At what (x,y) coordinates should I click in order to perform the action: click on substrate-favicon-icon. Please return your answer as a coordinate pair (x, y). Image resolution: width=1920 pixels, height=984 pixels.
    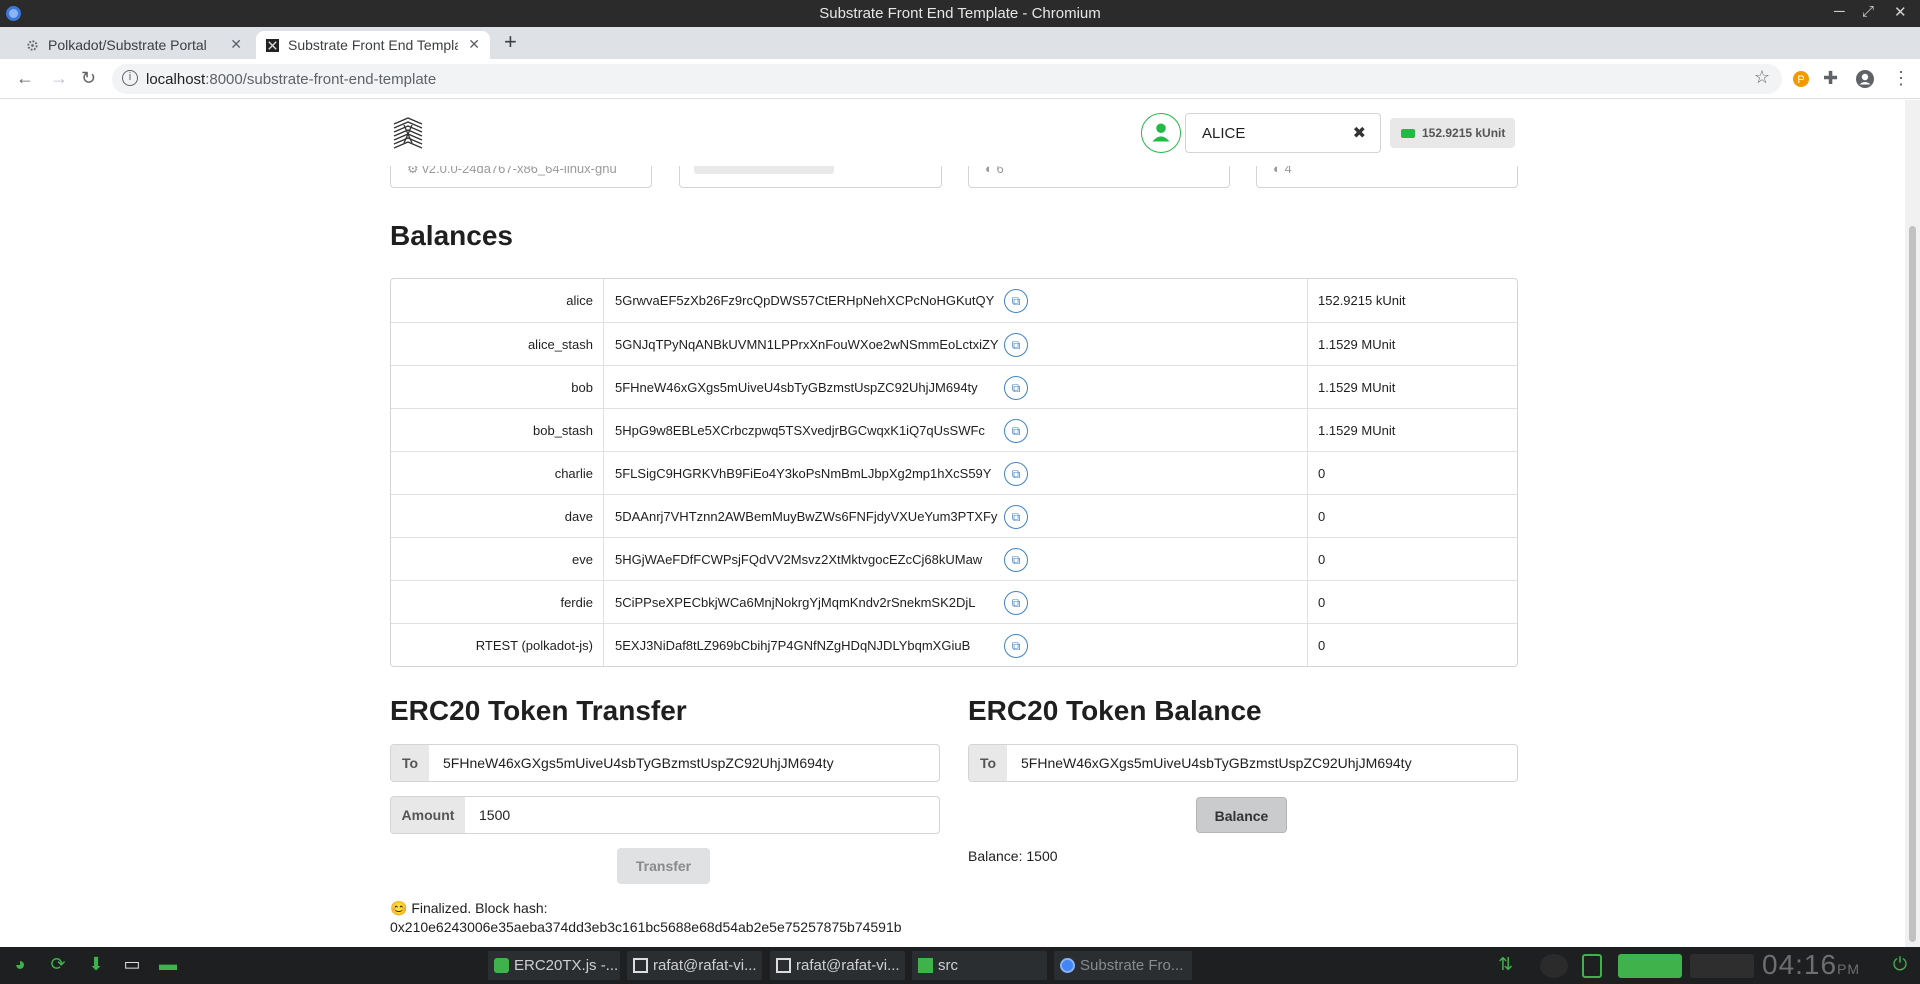
    Looking at the image, I should click on (272, 45).